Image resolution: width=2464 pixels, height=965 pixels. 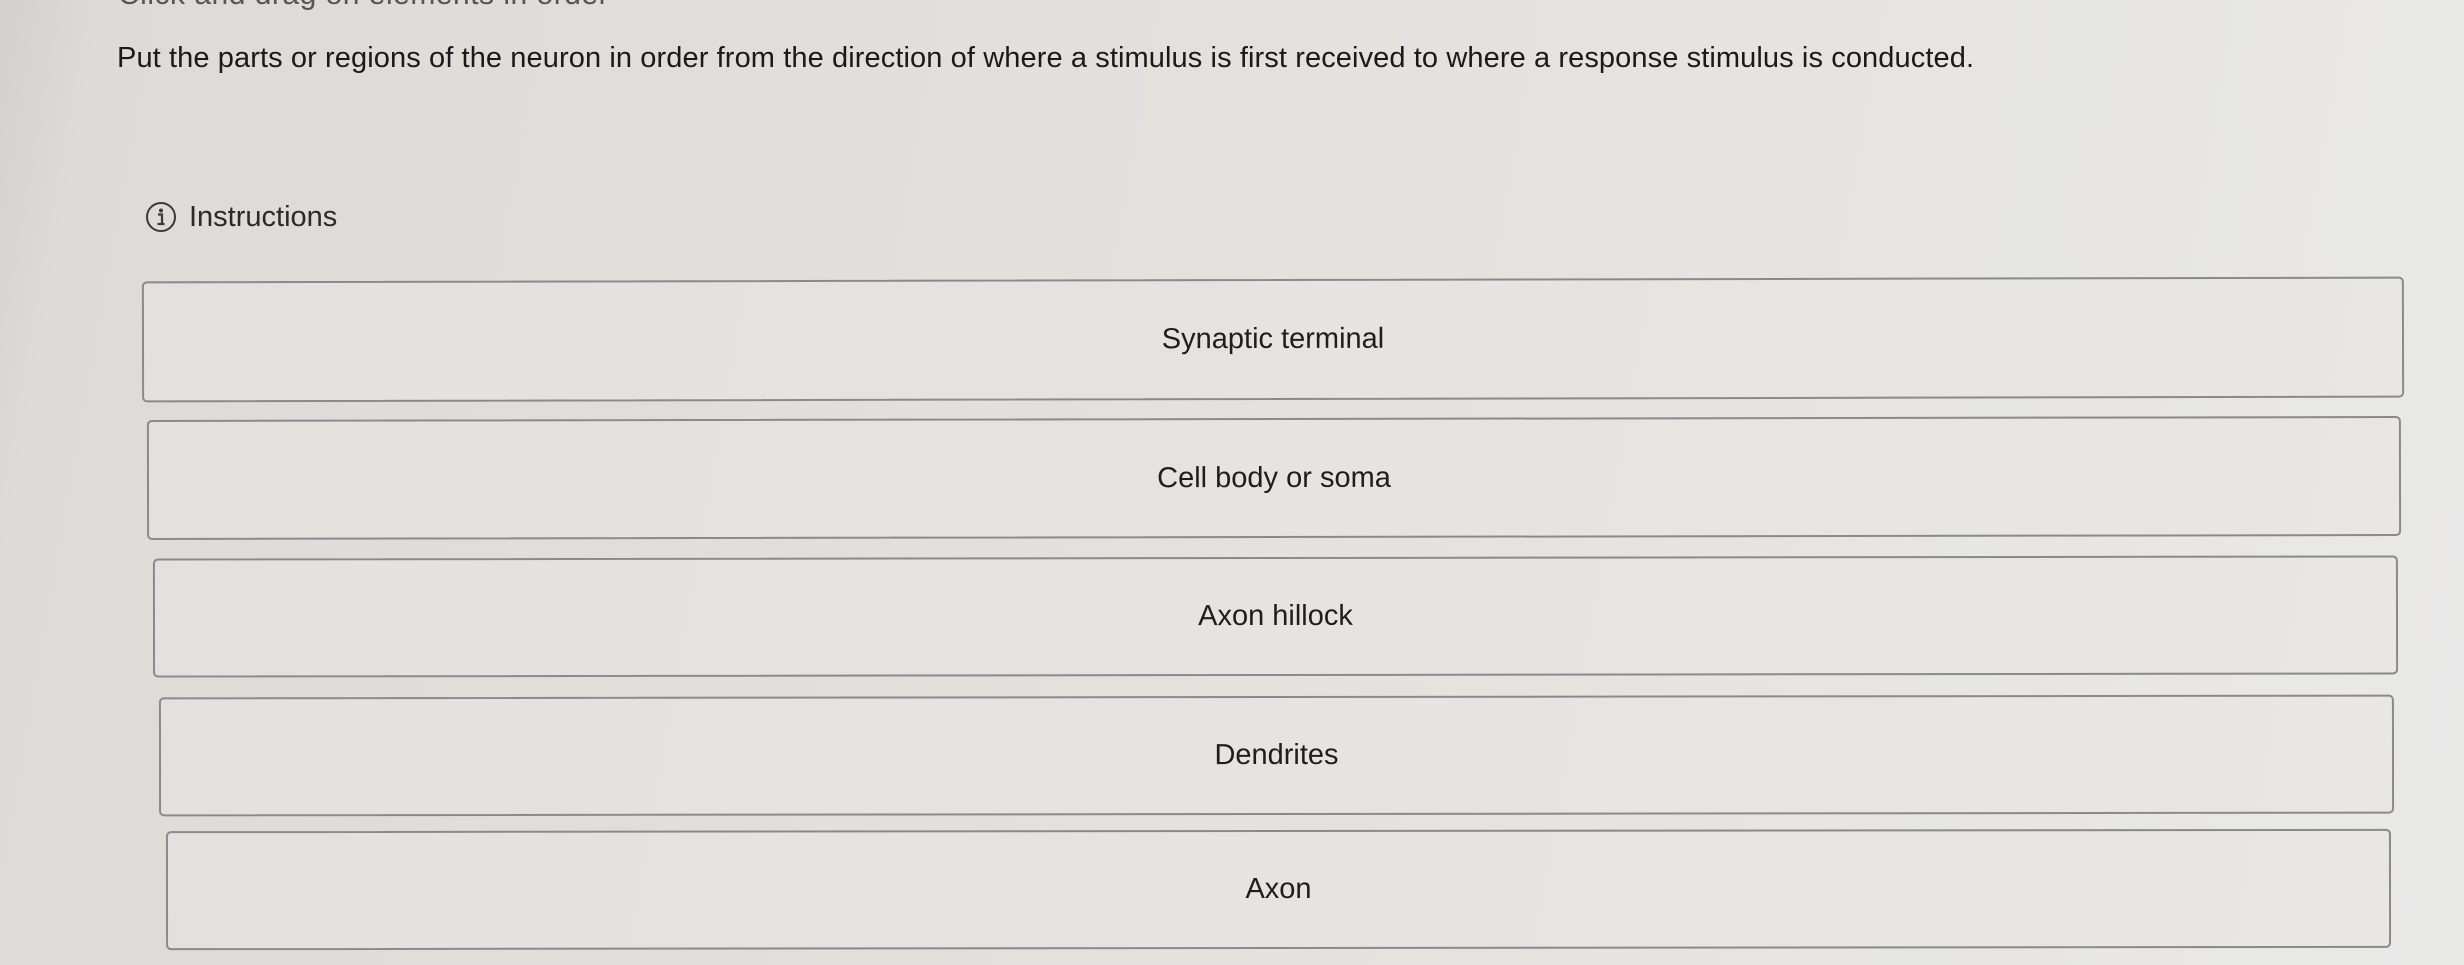 I want to click on draggable-item-label: Axon hillock, so click(x=1275, y=616).